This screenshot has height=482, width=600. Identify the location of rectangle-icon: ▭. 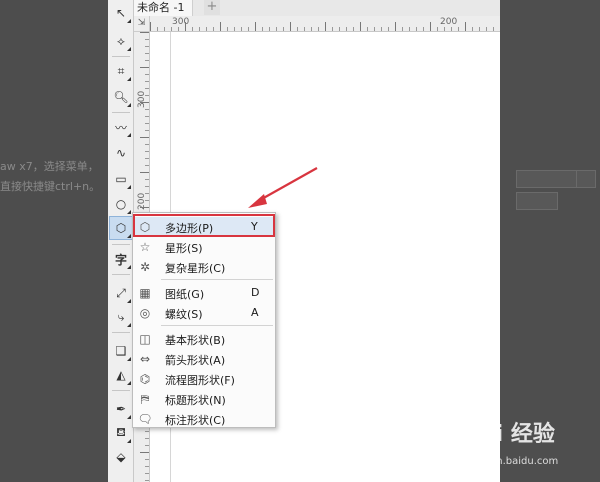
(121, 179).